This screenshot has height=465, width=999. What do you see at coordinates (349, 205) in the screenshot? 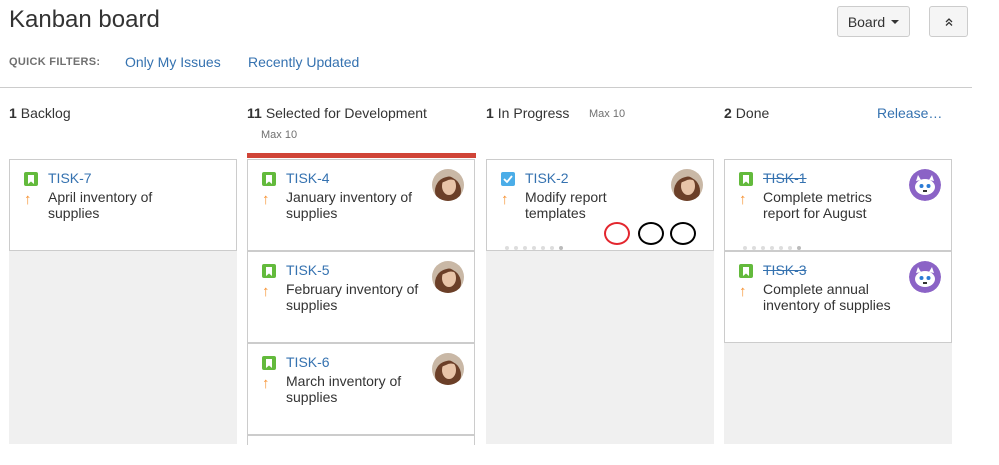
I see `issue-summary: January inventory of supplies` at bounding box center [349, 205].